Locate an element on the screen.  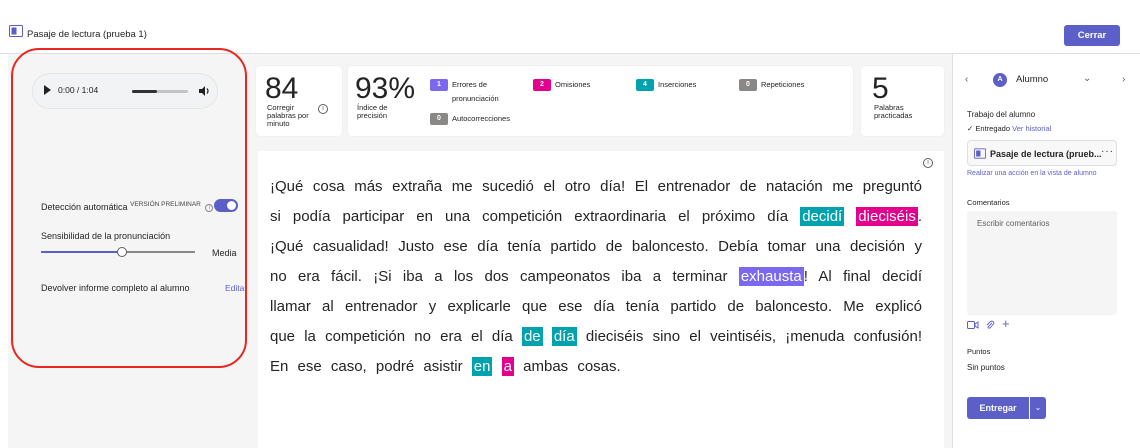
highlighted-word-teal: decidí is located at coordinates (822, 216).